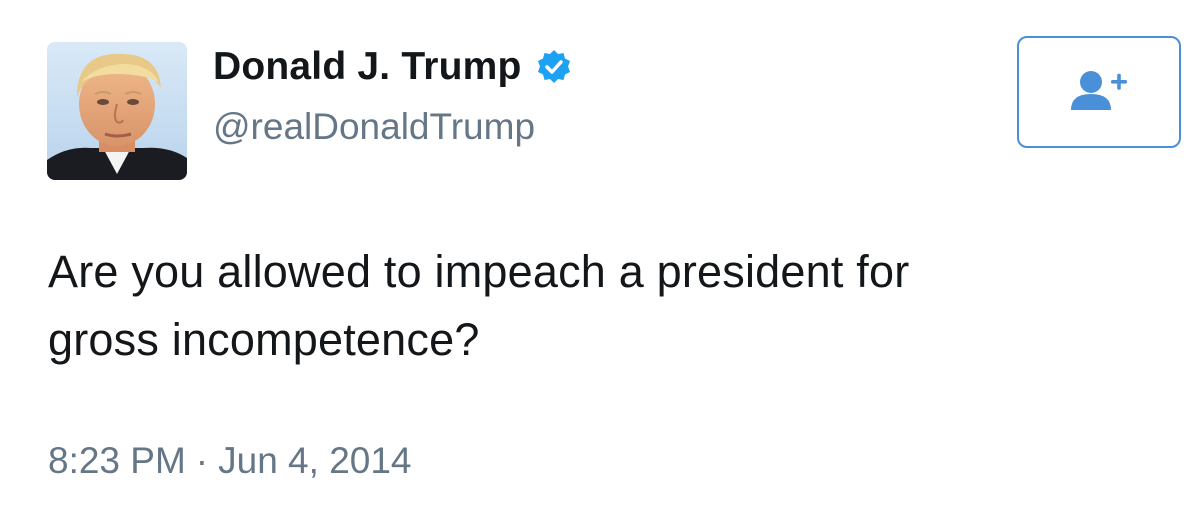 The height and width of the screenshot is (519, 1200). What do you see at coordinates (264, 339) in the screenshot?
I see `tweet-text-line-2: gross incompetence?` at bounding box center [264, 339].